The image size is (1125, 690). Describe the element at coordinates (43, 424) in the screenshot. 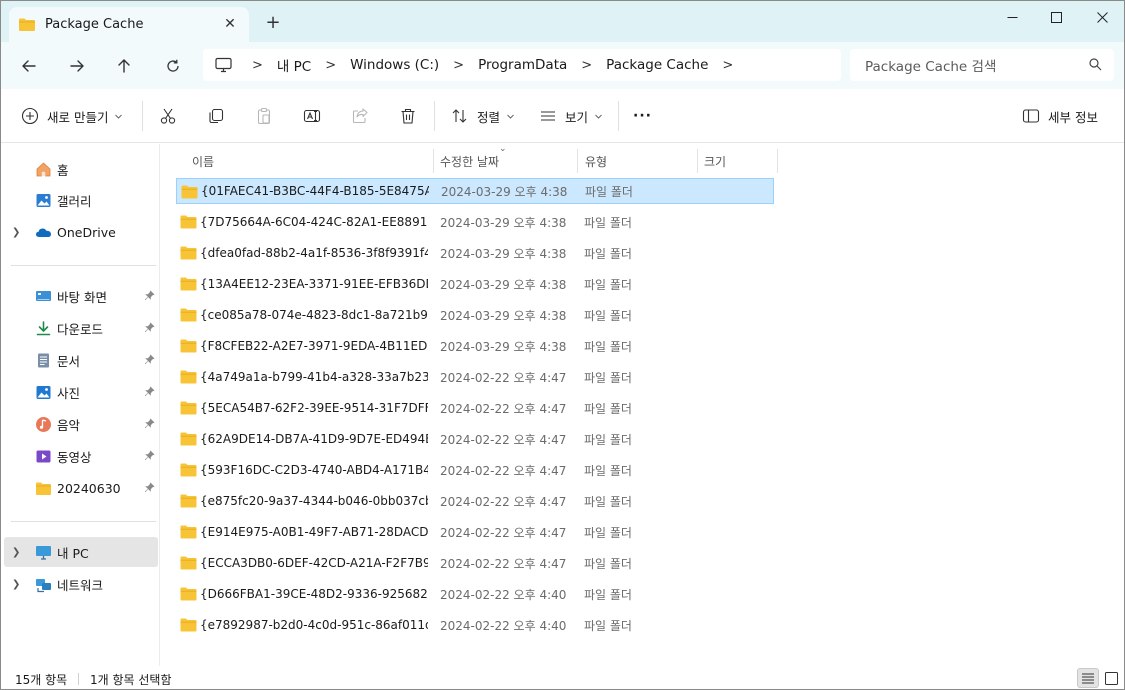

I see `music-icon` at that location.